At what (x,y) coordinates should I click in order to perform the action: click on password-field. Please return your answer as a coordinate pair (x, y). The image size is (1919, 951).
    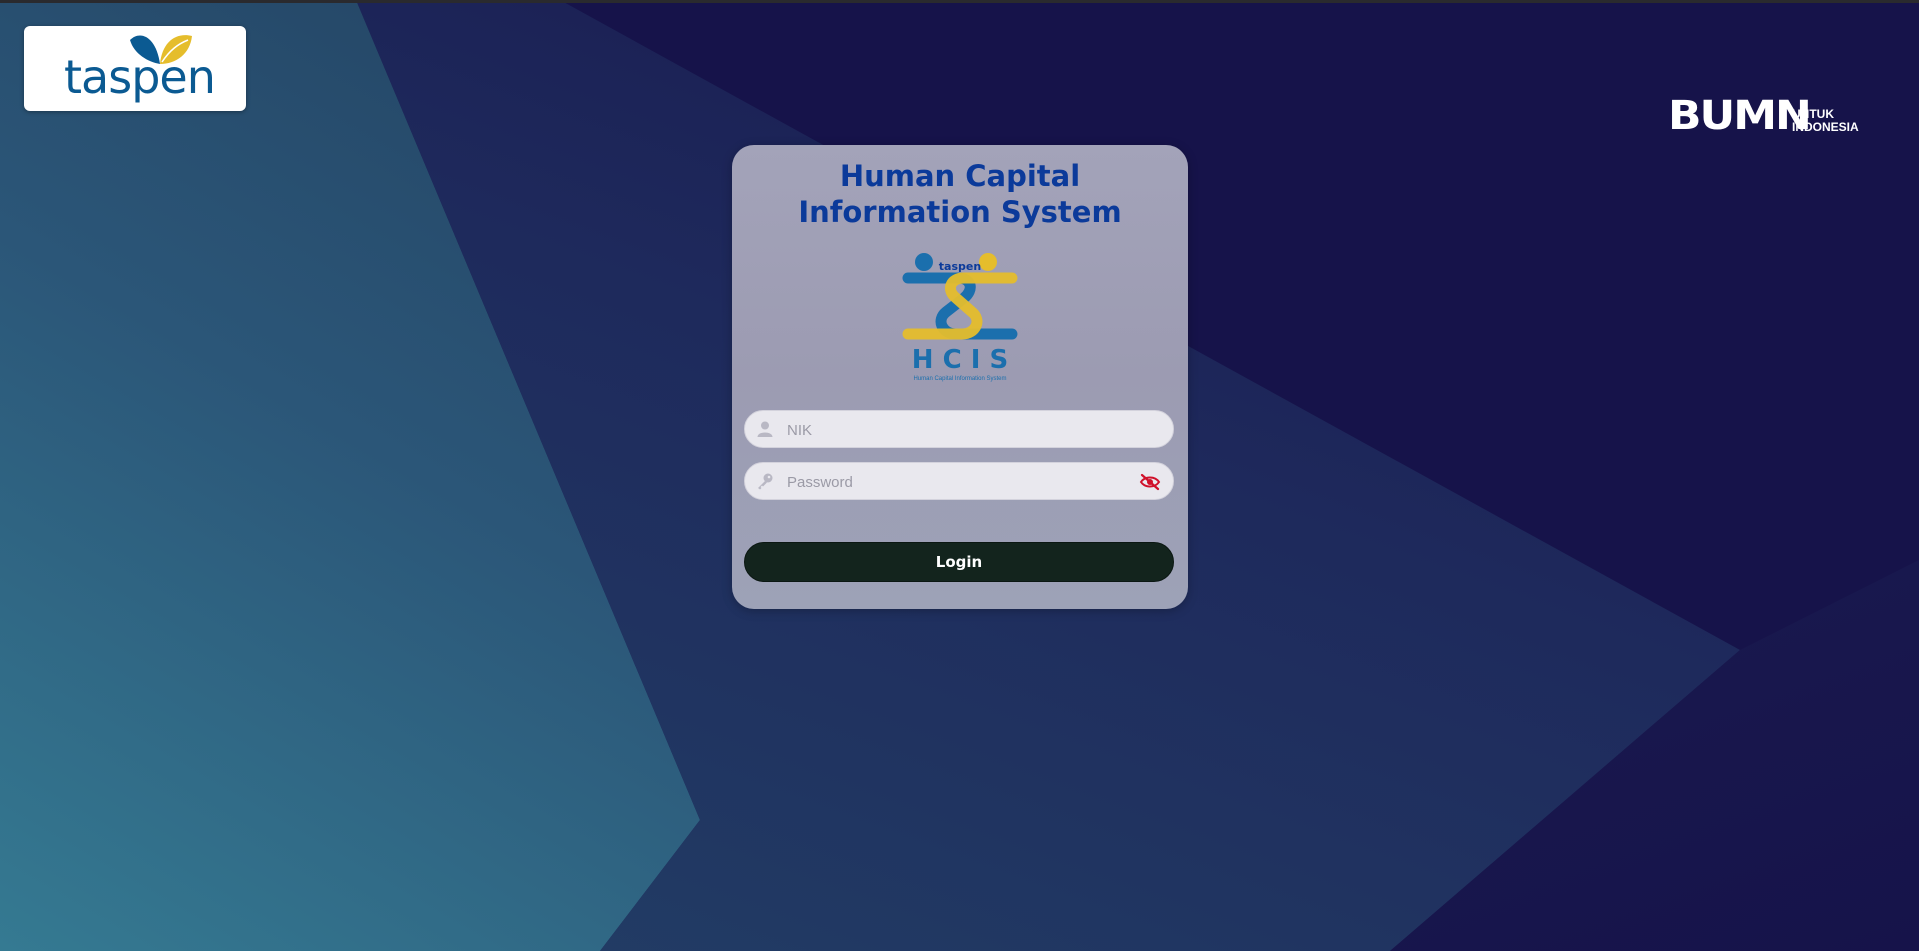
    Looking at the image, I should click on (959, 481).